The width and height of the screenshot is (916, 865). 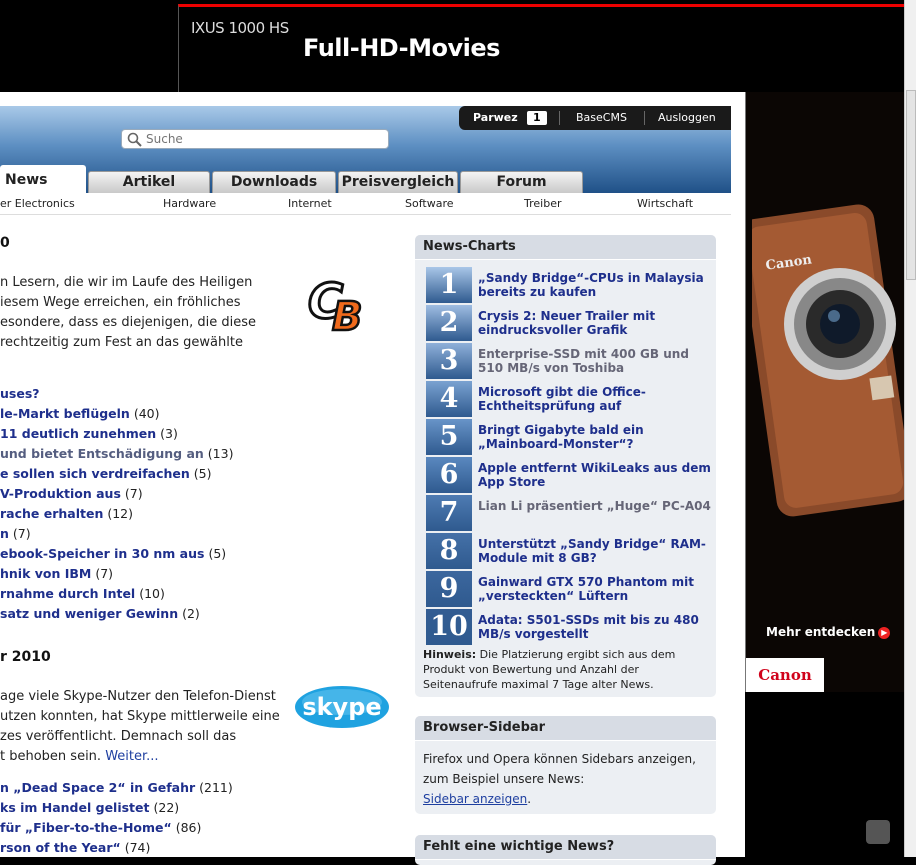 What do you see at coordinates (51, 756) in the screenshot?
I see `teaser-line: t behoben sein.` at bounding box center [51, 756].